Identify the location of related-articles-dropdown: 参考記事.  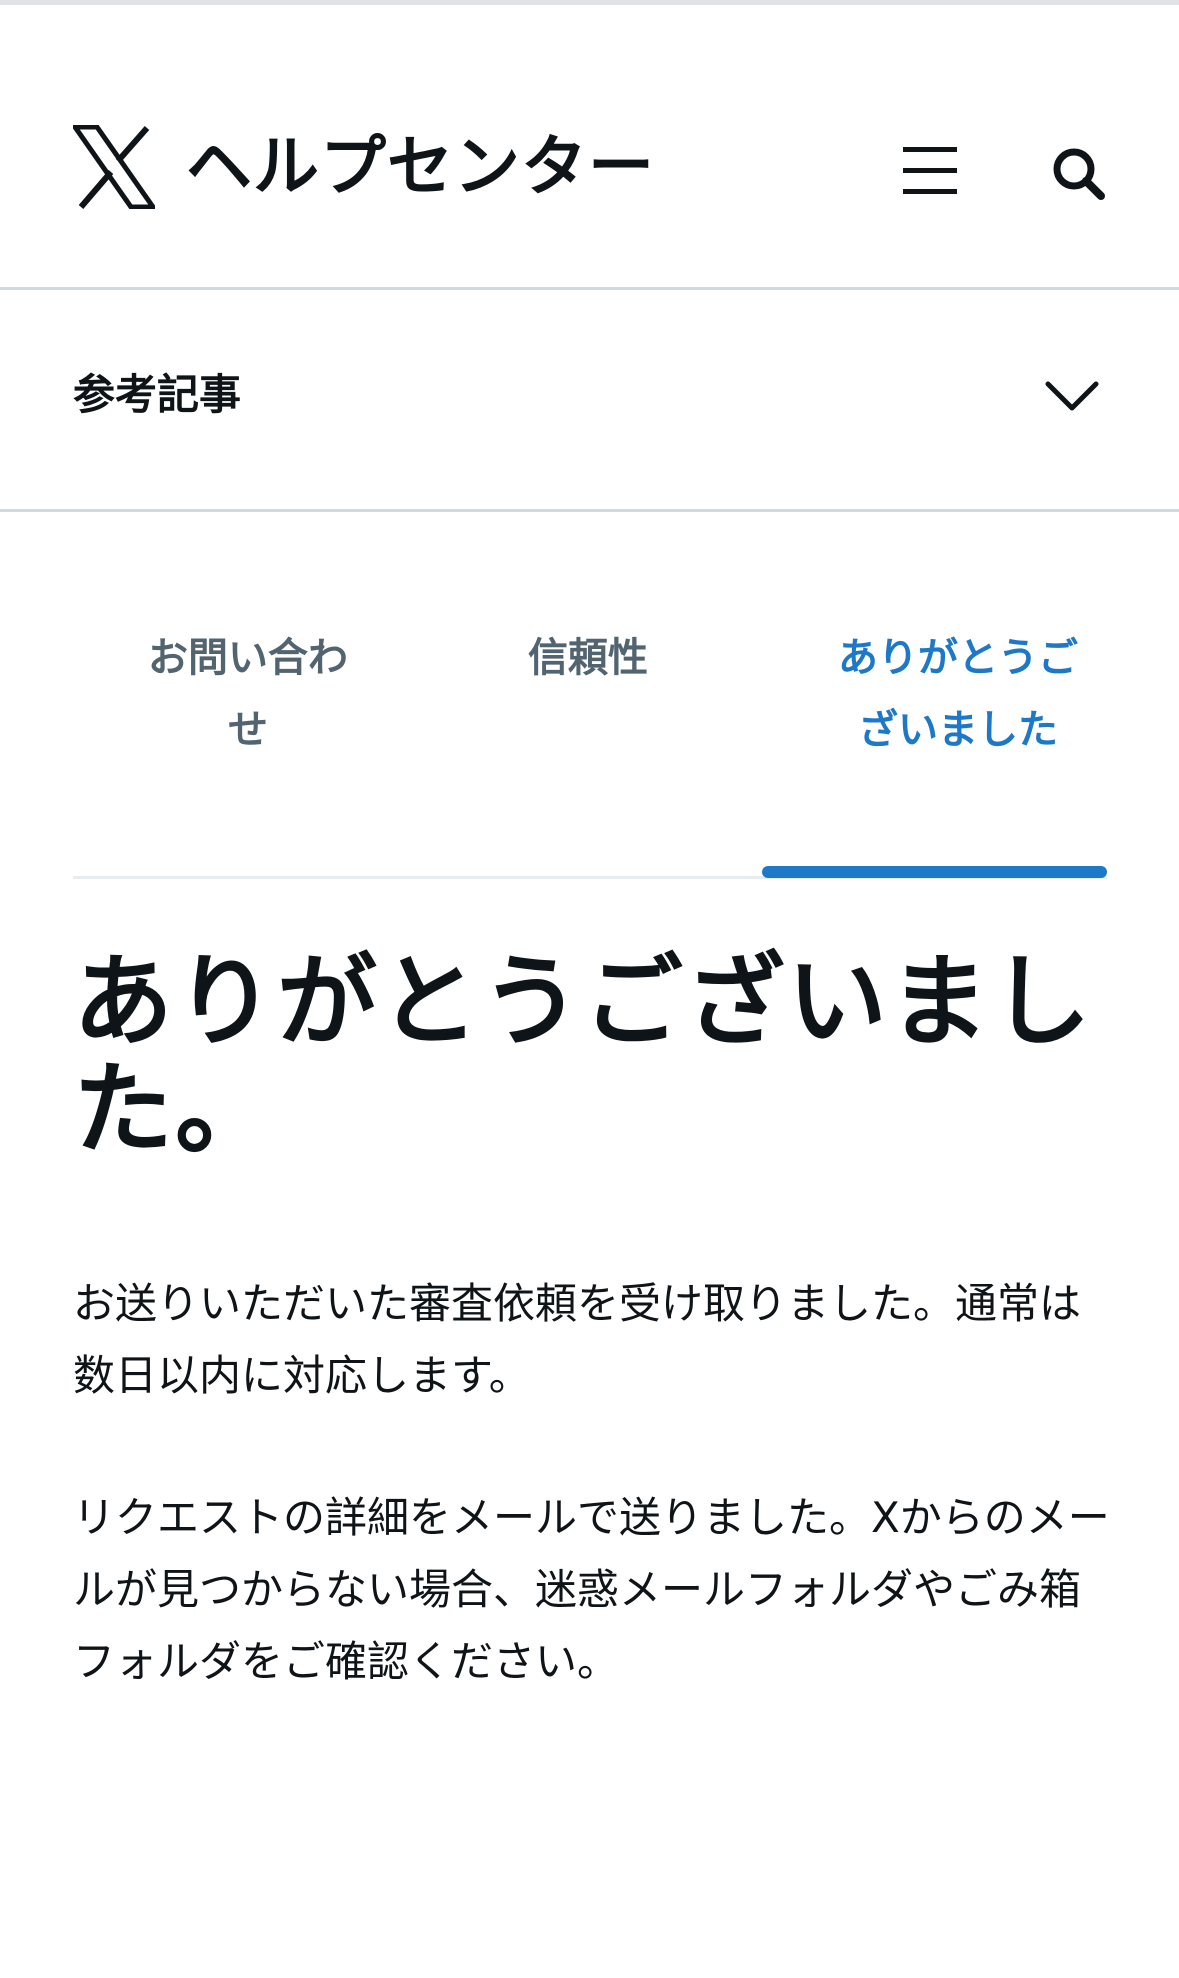
(589, 401).